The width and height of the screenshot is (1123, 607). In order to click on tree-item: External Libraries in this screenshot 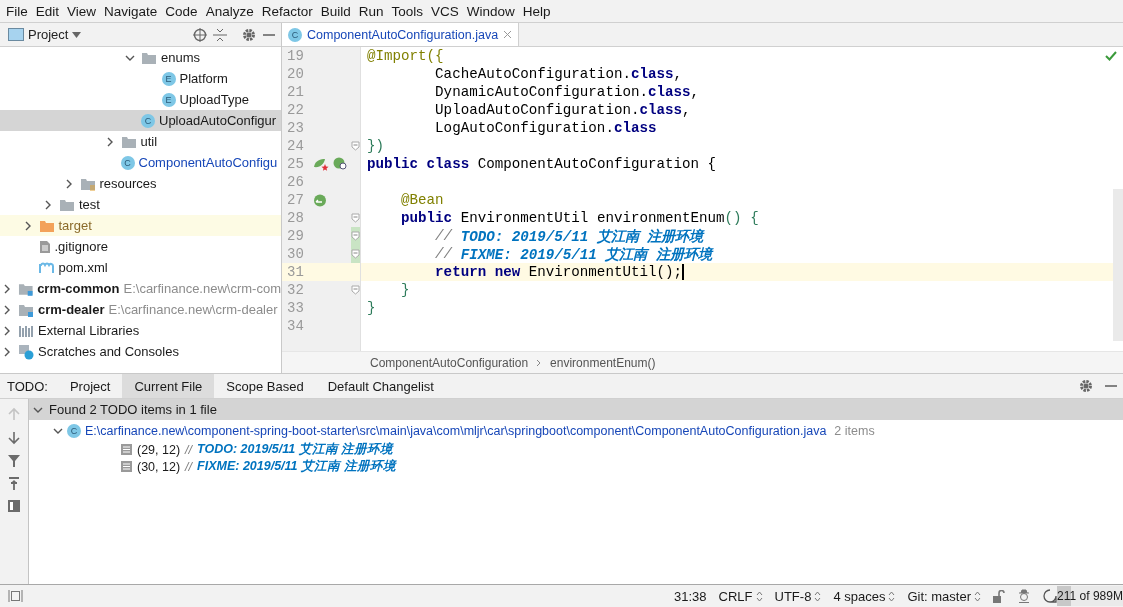, I will do `click(140, 330)`.